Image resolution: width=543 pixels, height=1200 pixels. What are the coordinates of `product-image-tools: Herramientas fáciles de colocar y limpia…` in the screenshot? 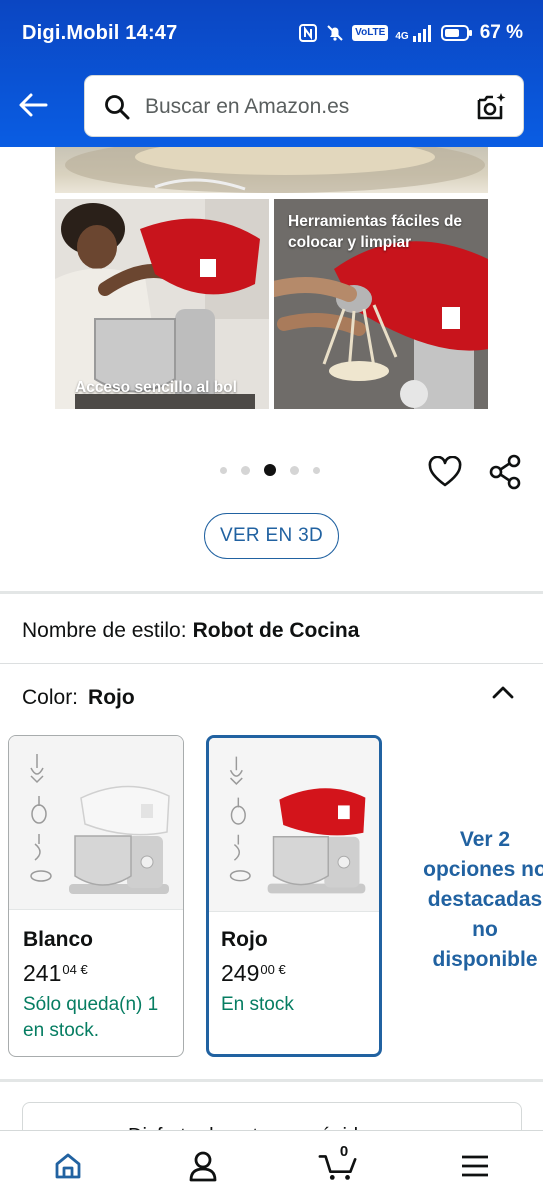 It's located at (381, 304).